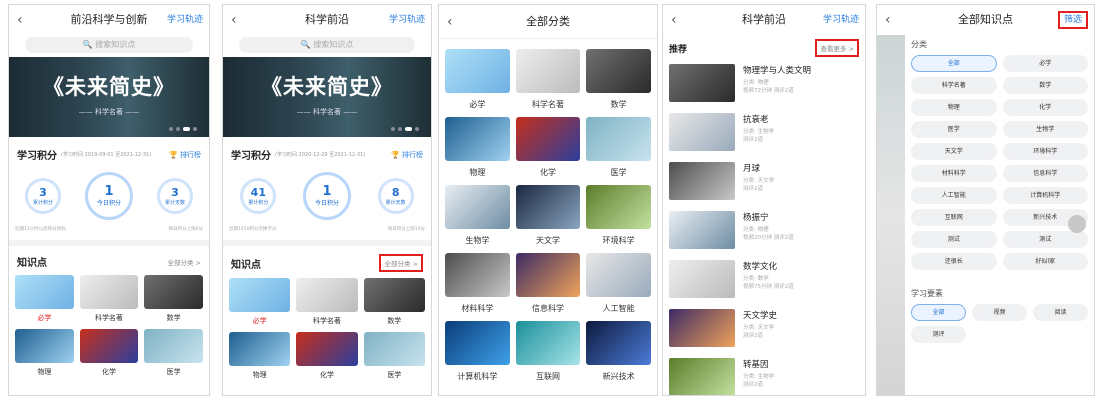  I want to click on category-label: 物理, so click(477, 172).